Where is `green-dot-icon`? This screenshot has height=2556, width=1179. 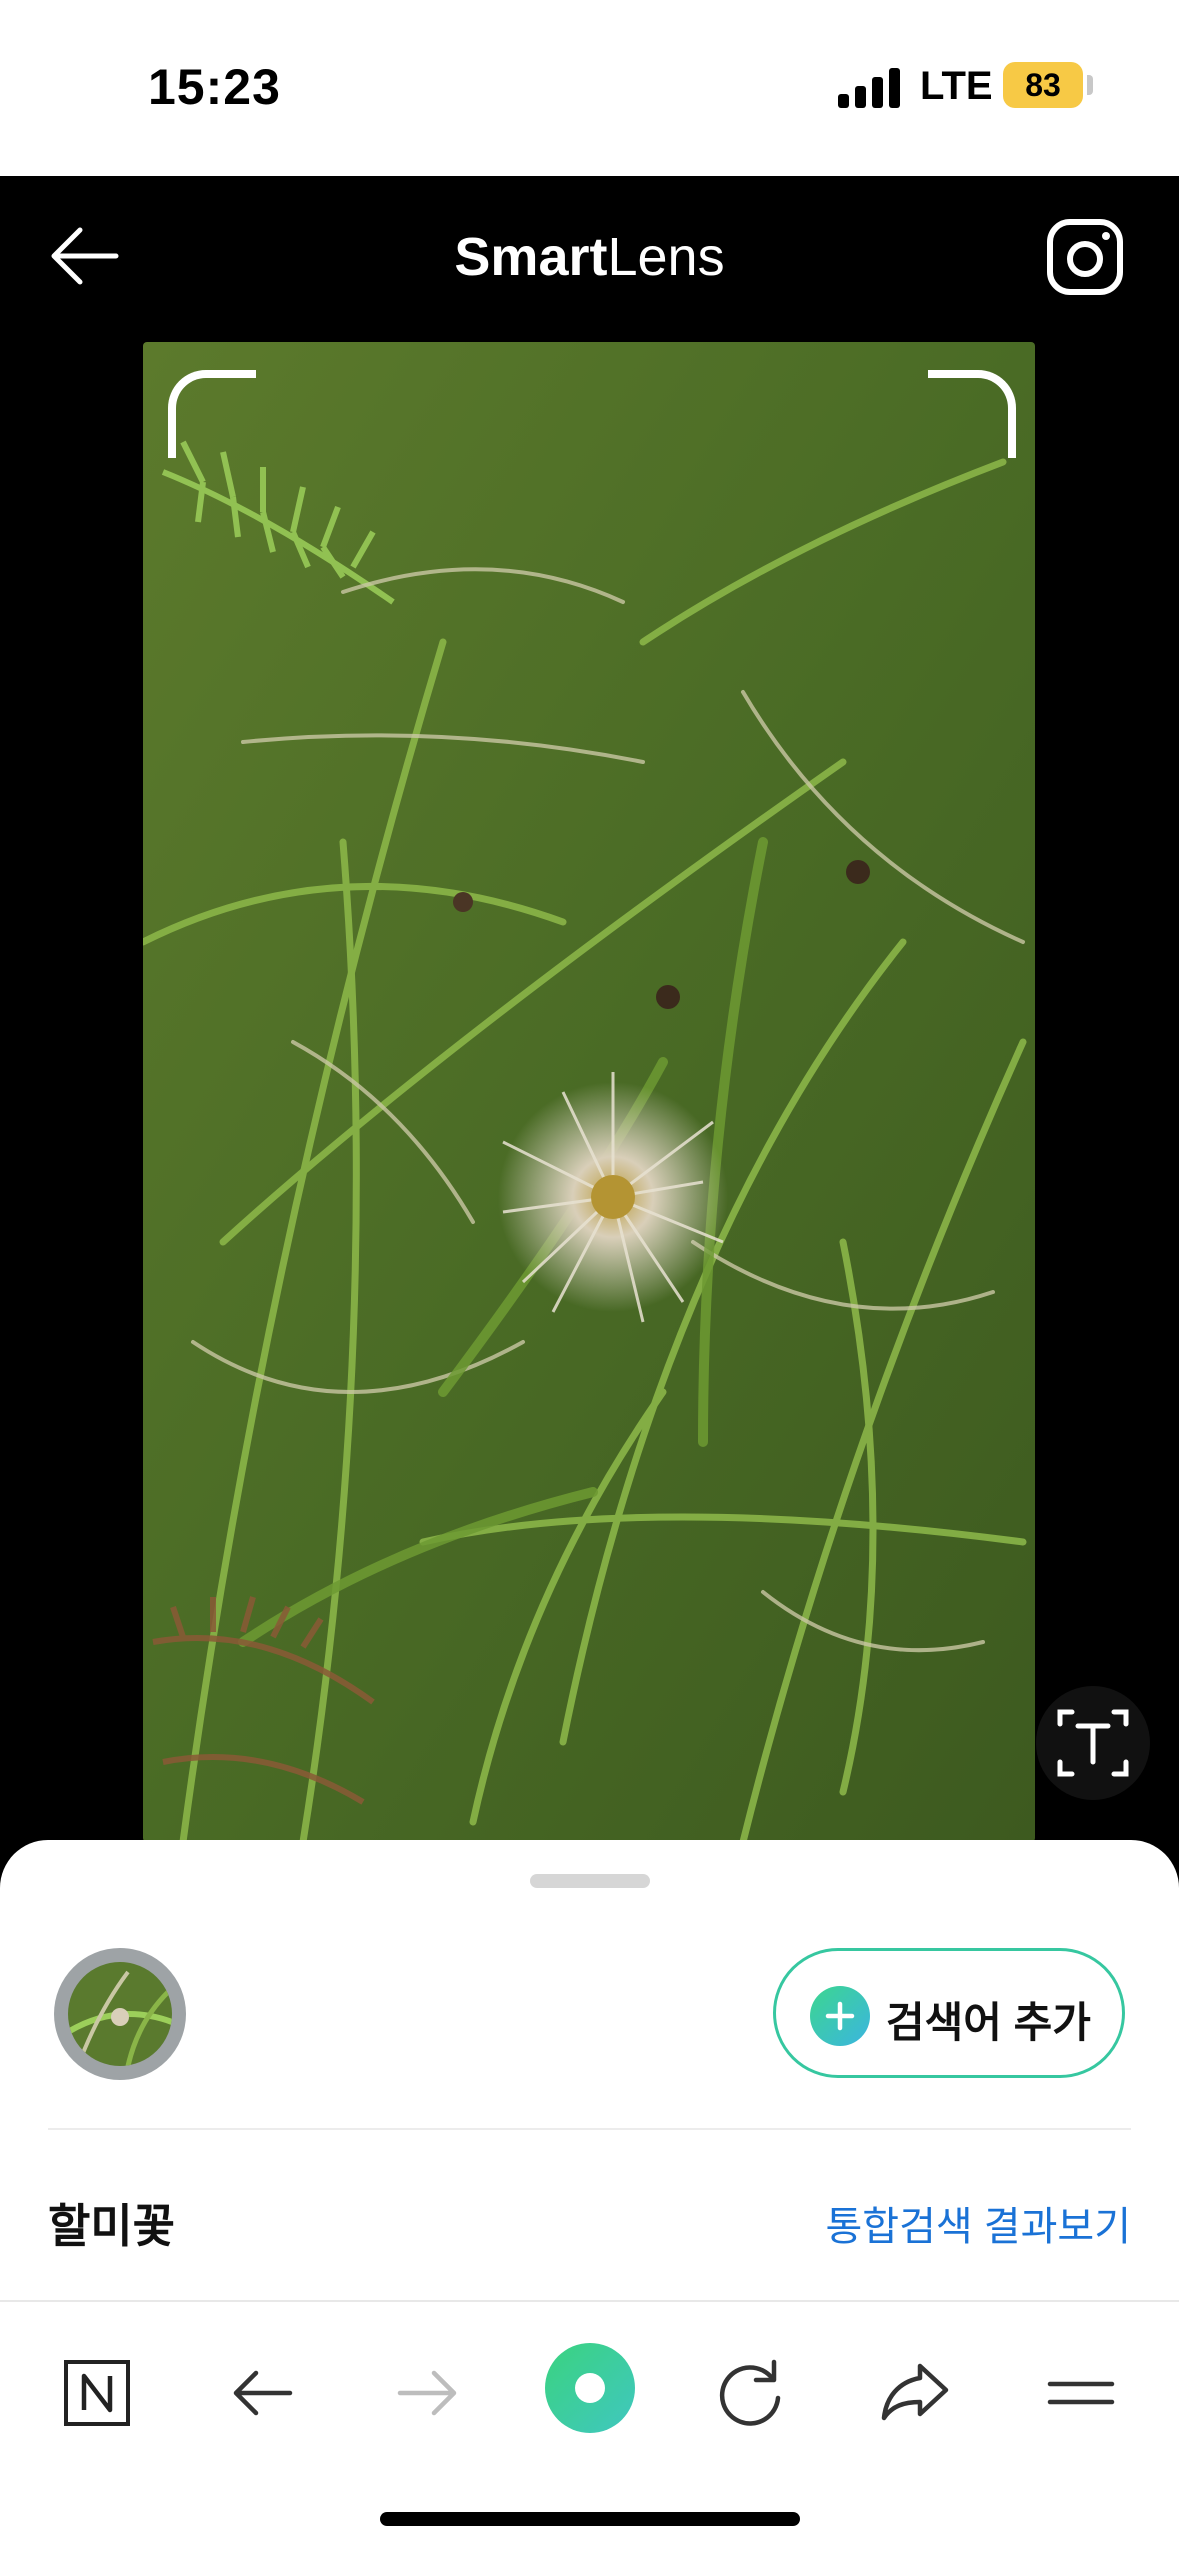
green-dot-icon is located at coordinates (590, 2388).